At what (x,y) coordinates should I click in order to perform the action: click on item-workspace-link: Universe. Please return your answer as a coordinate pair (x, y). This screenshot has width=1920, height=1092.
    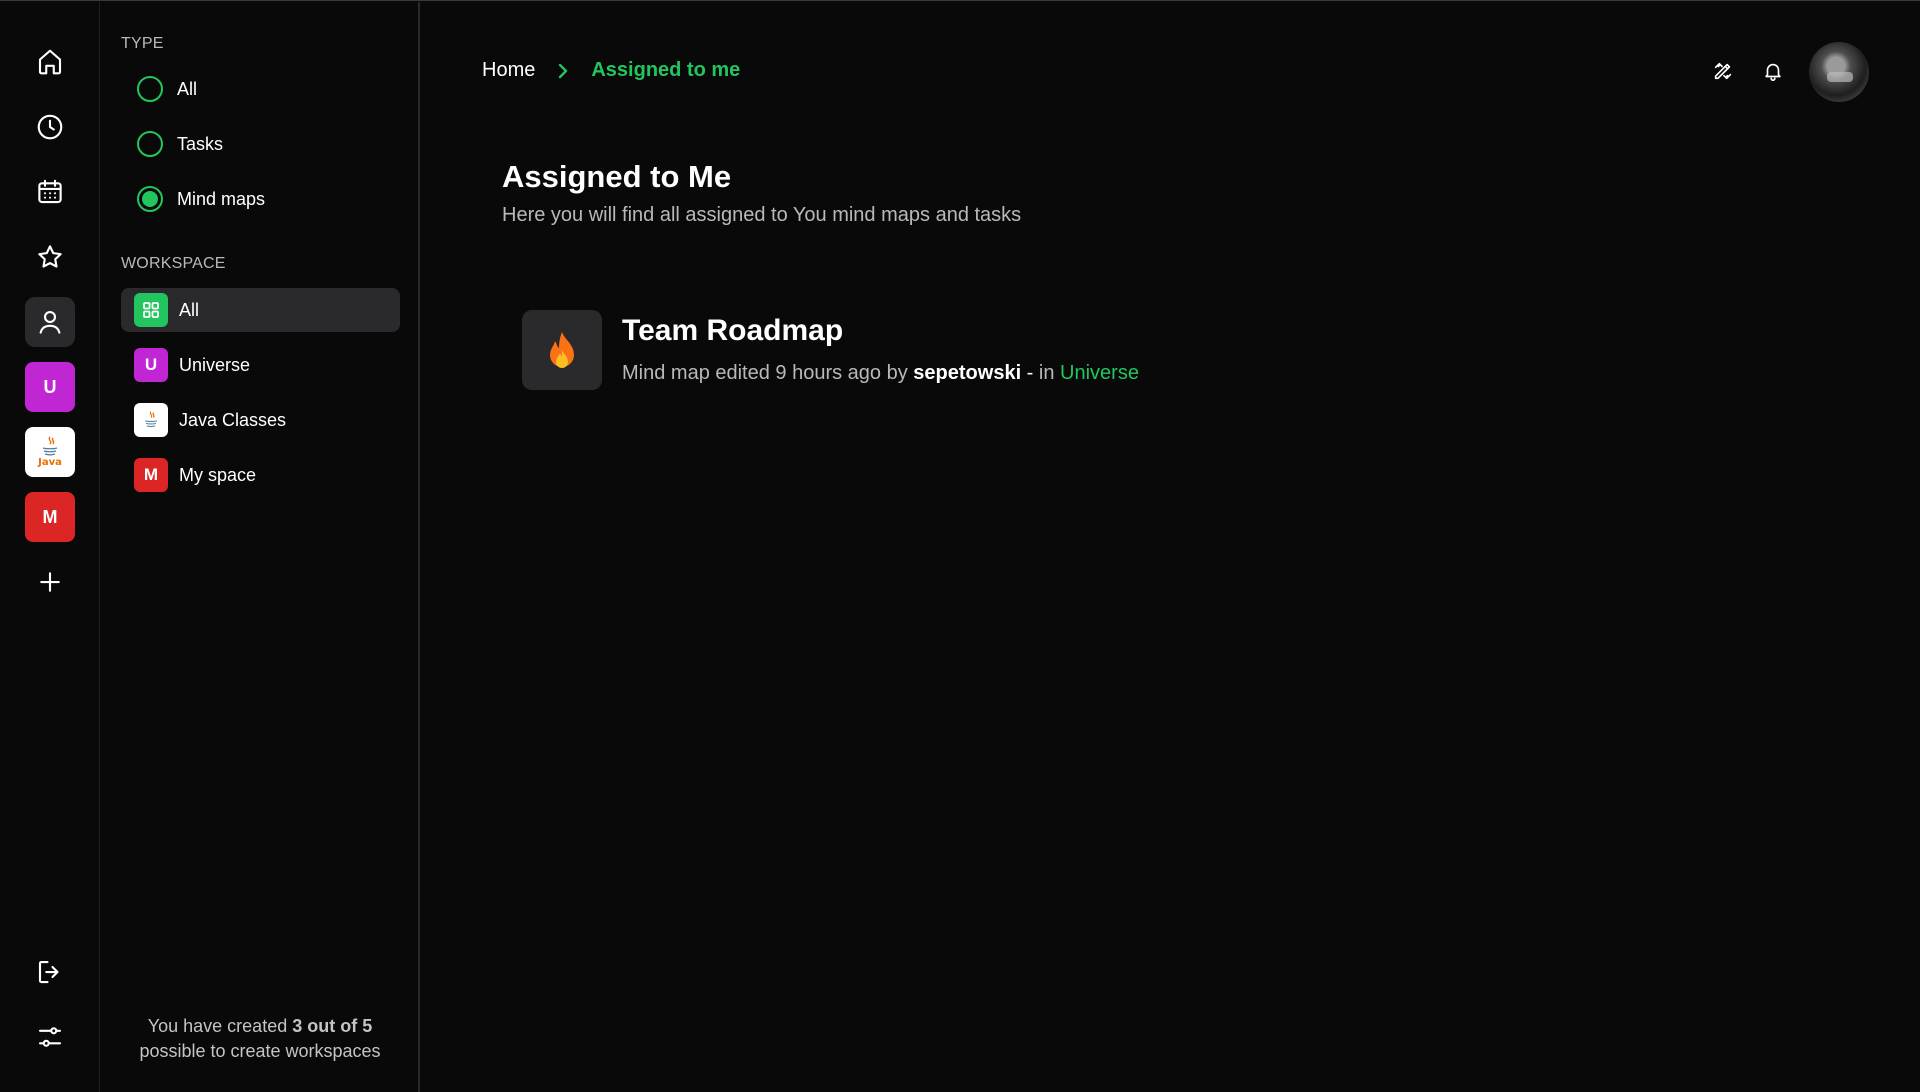
    Looking at the image, I should click on (1099, 373).